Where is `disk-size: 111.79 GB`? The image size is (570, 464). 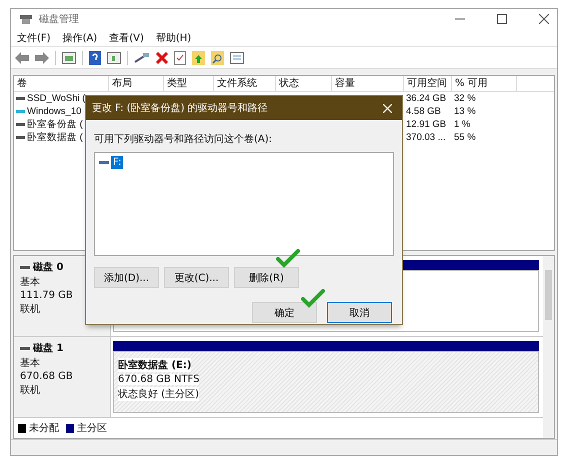
disk-size: 111.79 GB is located at coordinates (47, 296).